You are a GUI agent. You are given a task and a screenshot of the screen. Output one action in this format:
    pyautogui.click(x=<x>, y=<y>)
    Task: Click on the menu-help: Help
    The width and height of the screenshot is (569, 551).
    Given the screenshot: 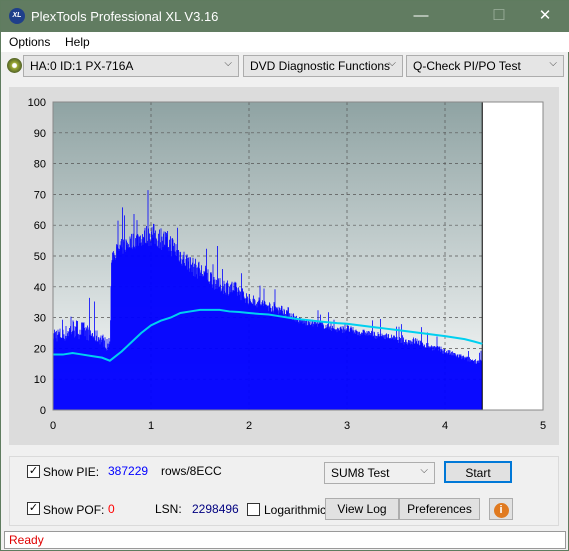 What is the action you would take?
    pyautogui.click(x=77, y=42)
    